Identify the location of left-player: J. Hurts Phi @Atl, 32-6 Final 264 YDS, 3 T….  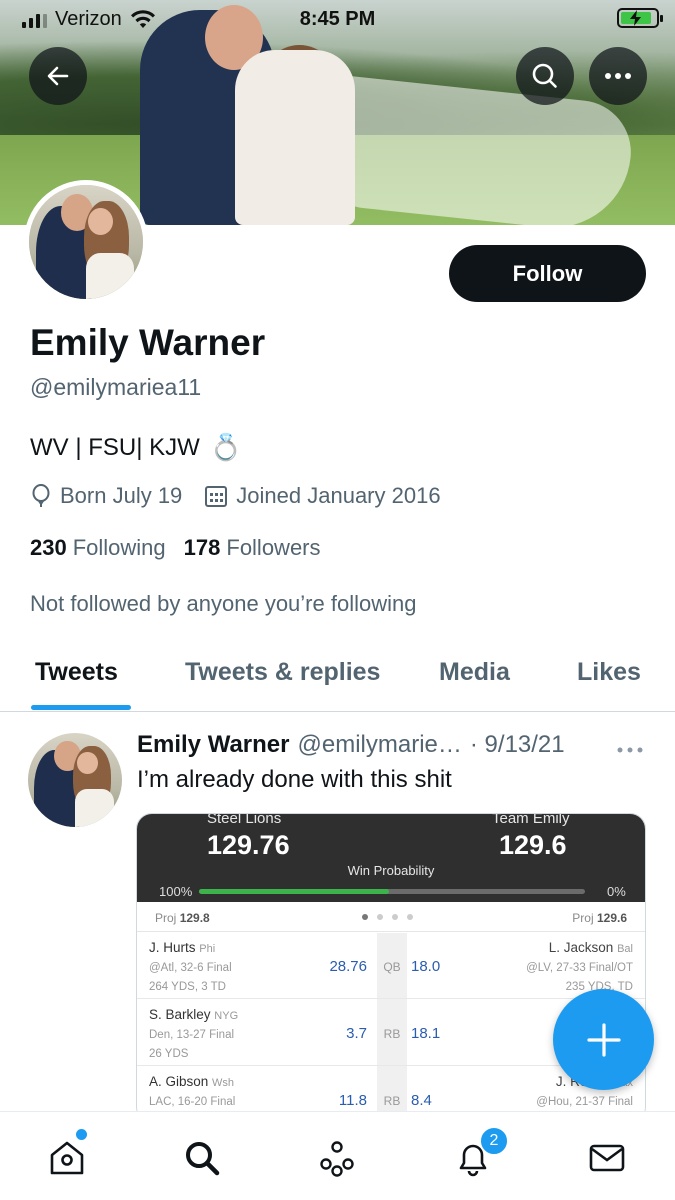
(190, 966).